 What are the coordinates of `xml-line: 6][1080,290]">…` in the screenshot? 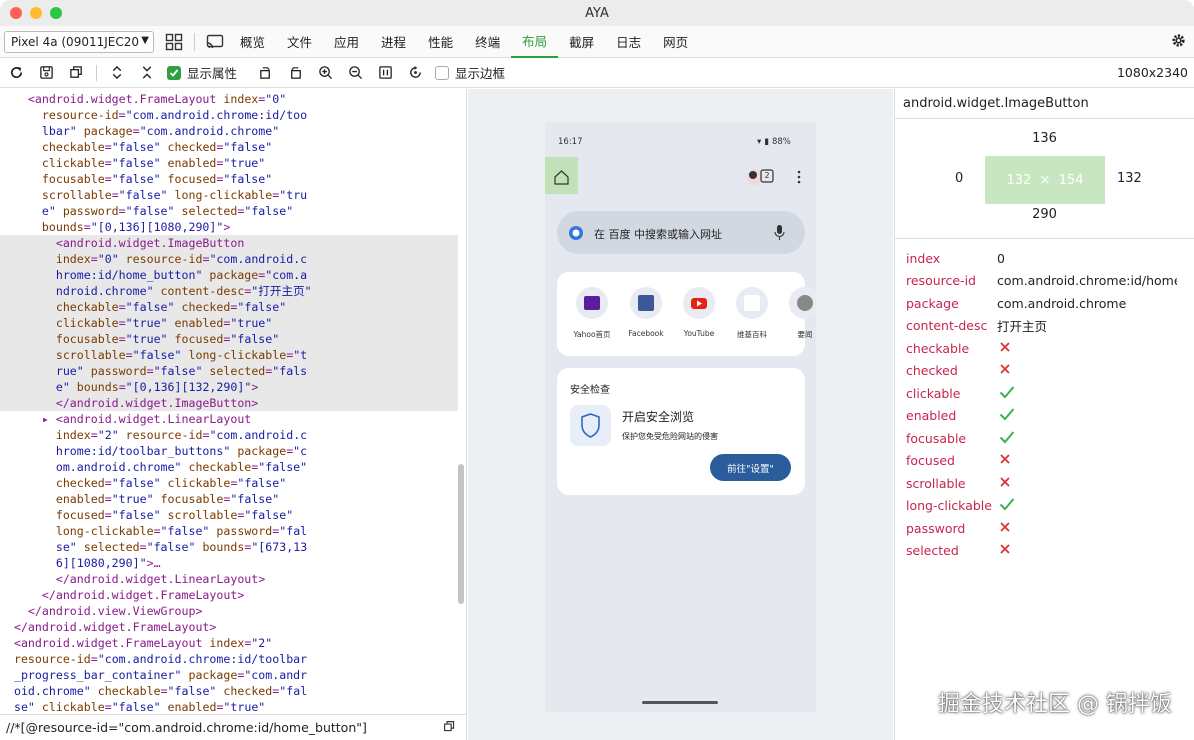 It's located at (229, 563).